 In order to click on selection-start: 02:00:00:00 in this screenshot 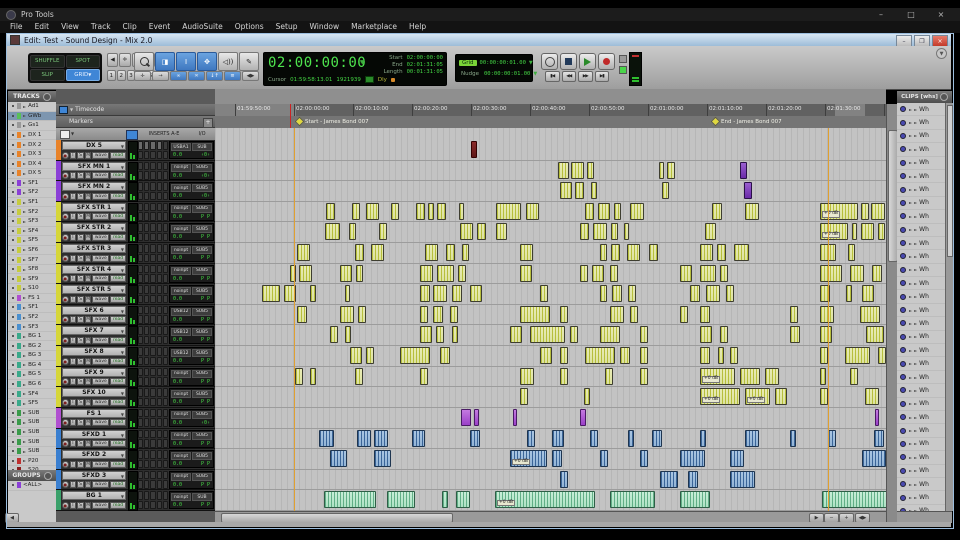, I will do `click(425, 58)`.